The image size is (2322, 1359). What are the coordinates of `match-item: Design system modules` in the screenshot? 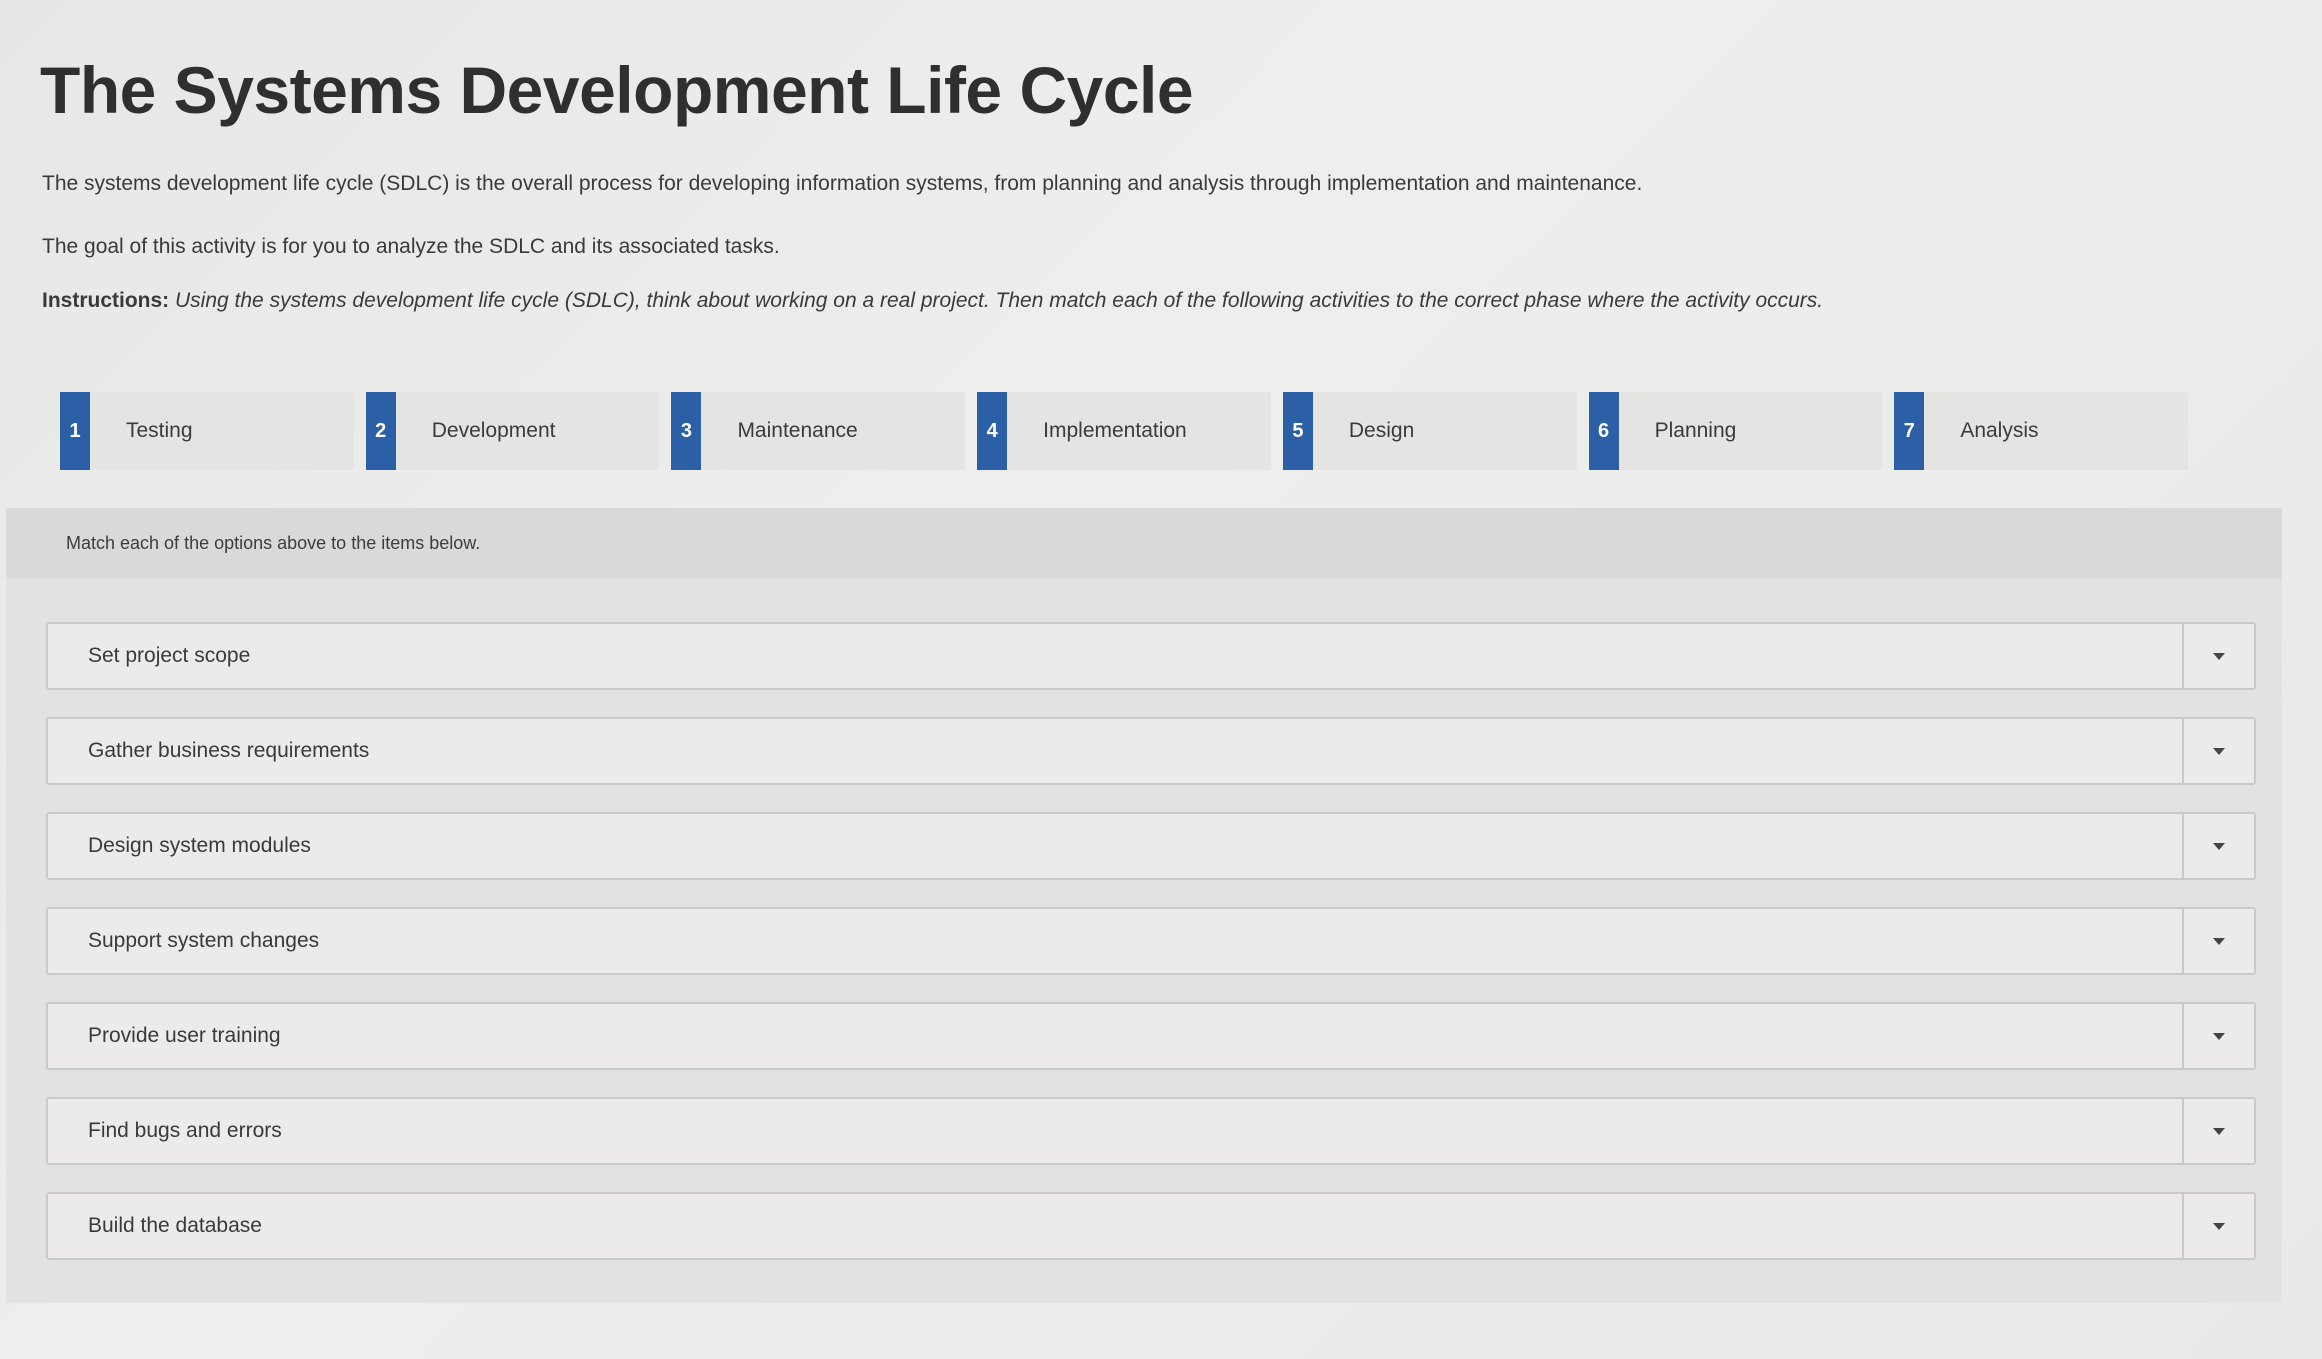 It's located at (1151, 846).